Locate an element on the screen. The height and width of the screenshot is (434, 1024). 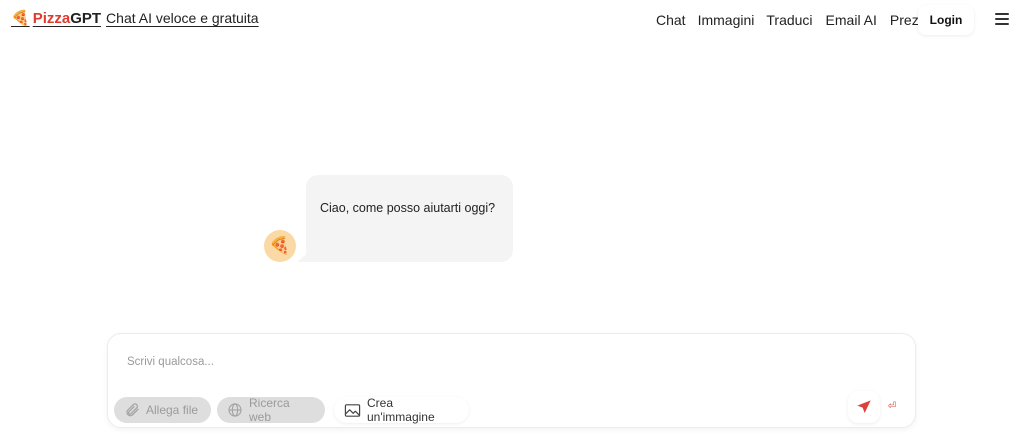
pizza-avatar-icon: 🍕 is located at coordinates (280, 245).